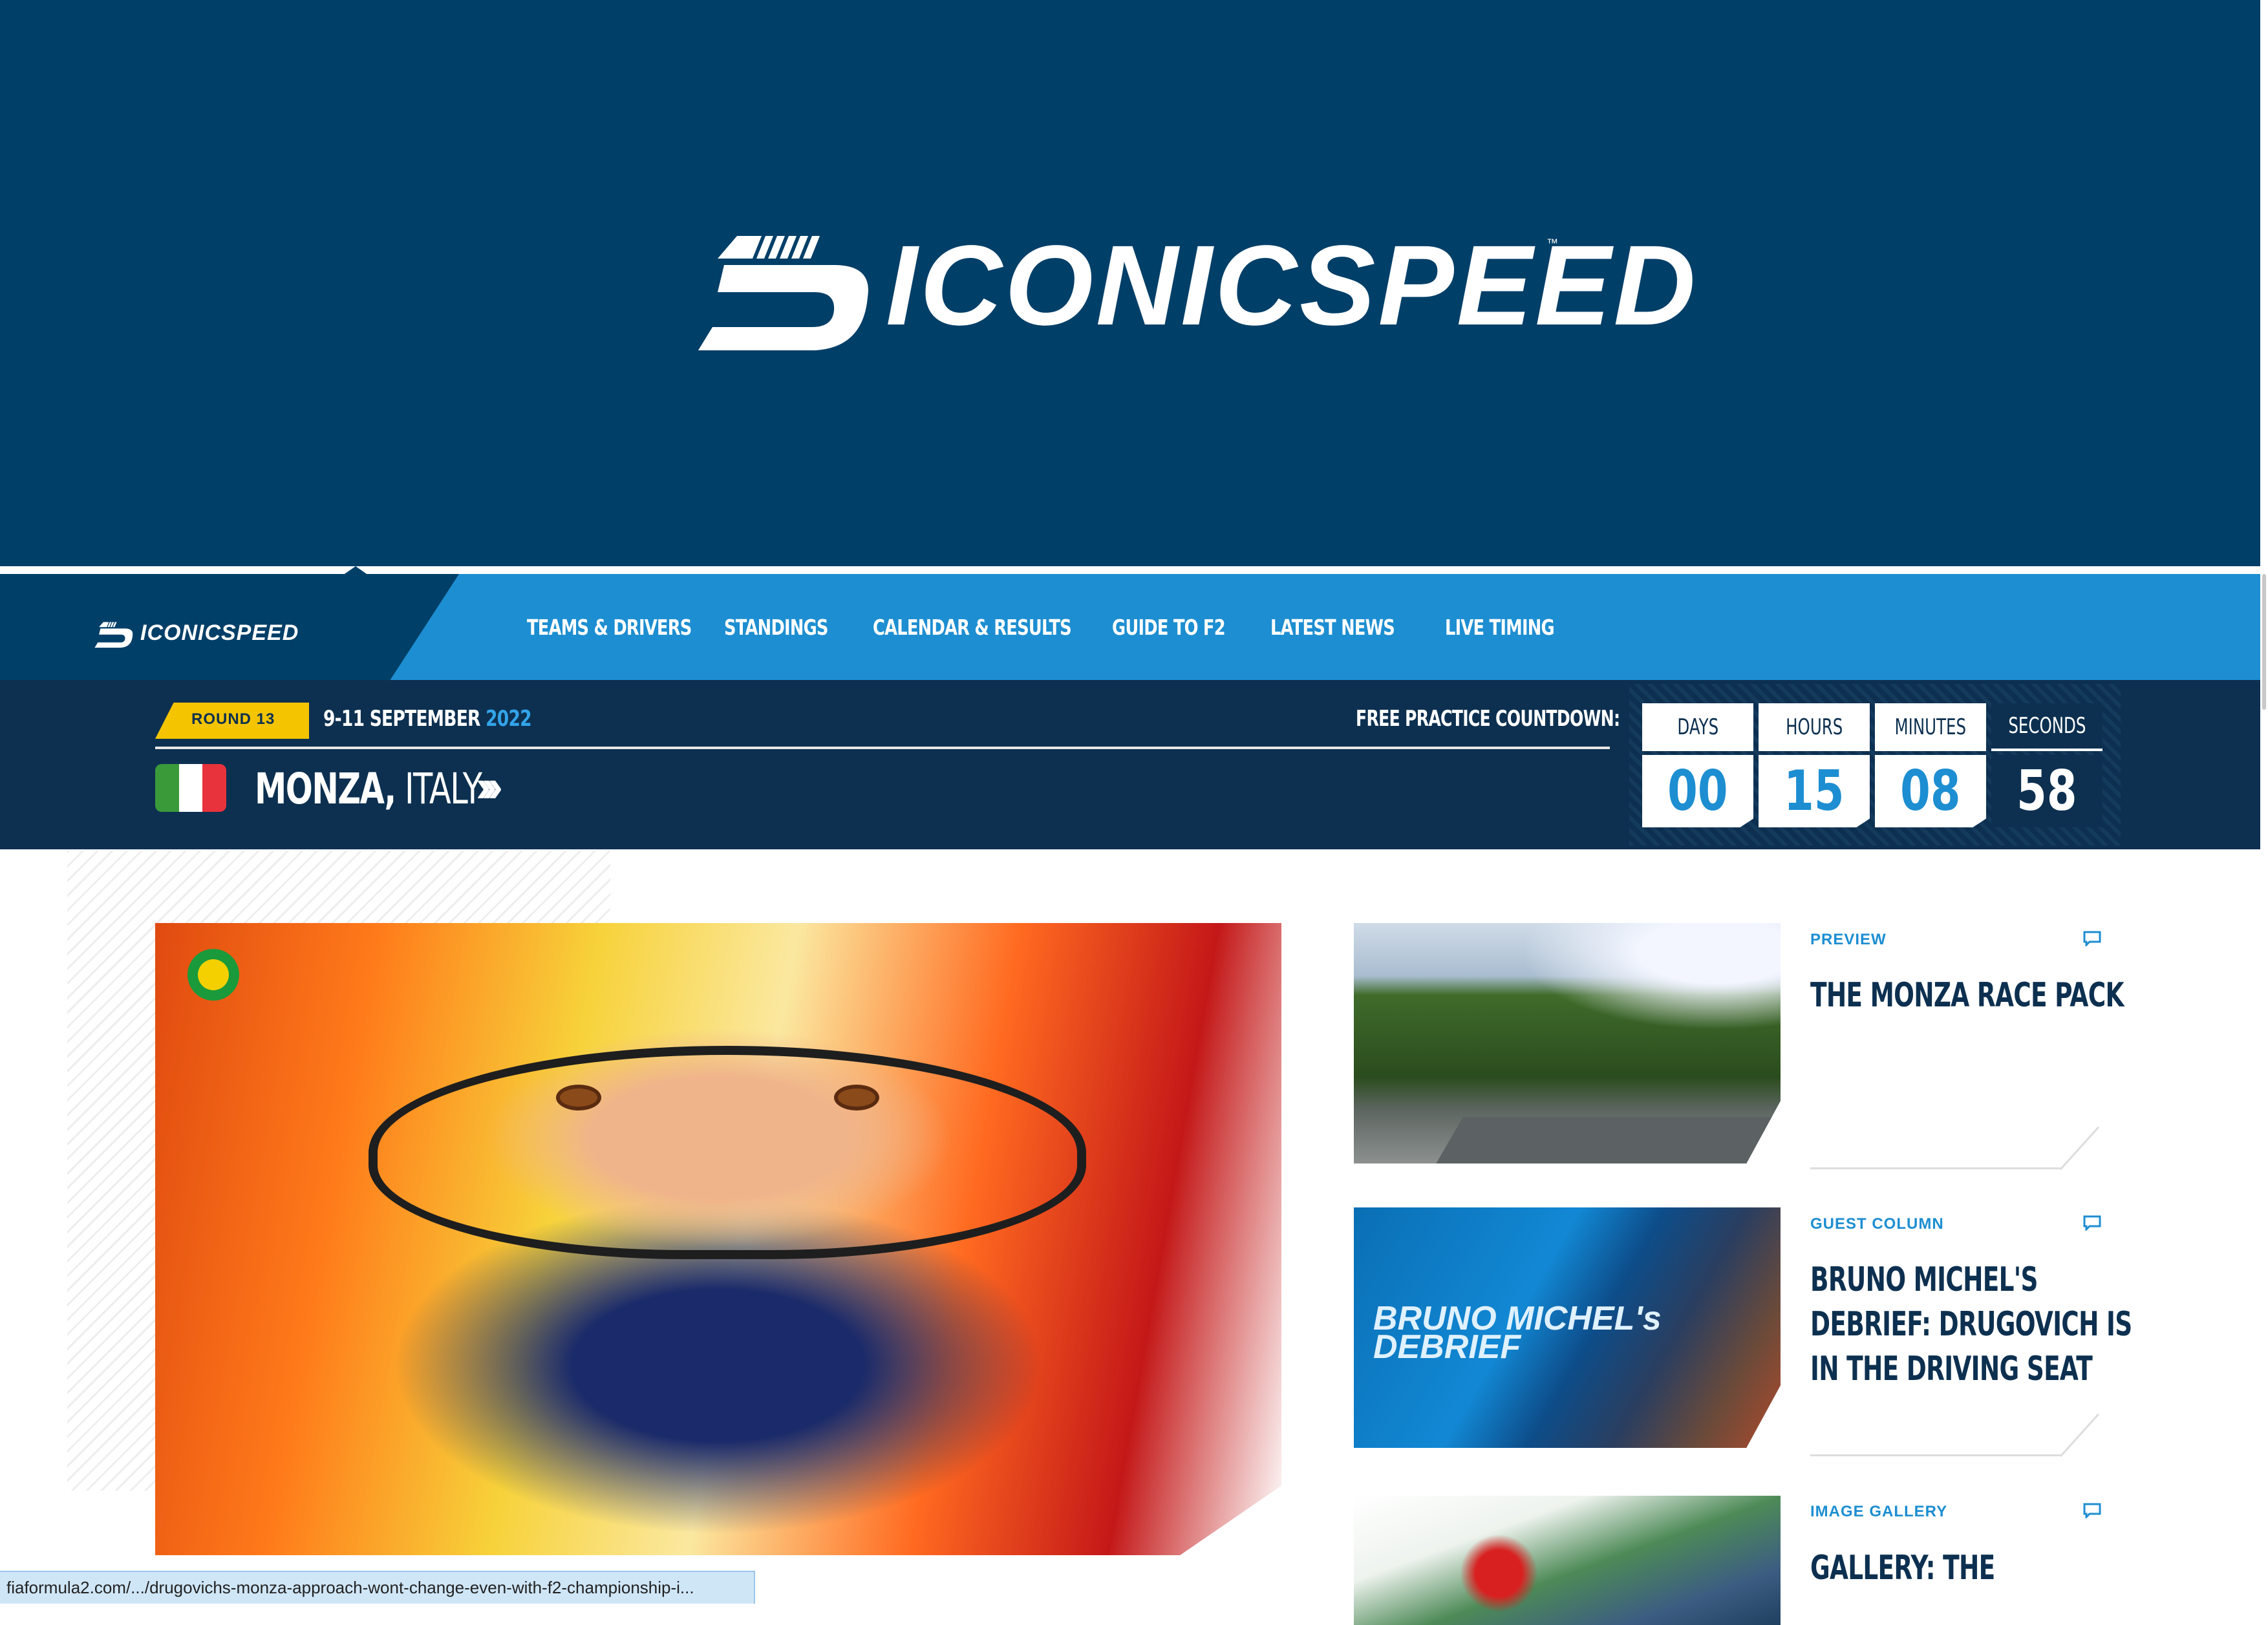  What do you see at coordinates (1358, 627) in the screenshot?
I see `nav-item-latest-news: LATEST NEWS` at bounding box center [1358, 627].